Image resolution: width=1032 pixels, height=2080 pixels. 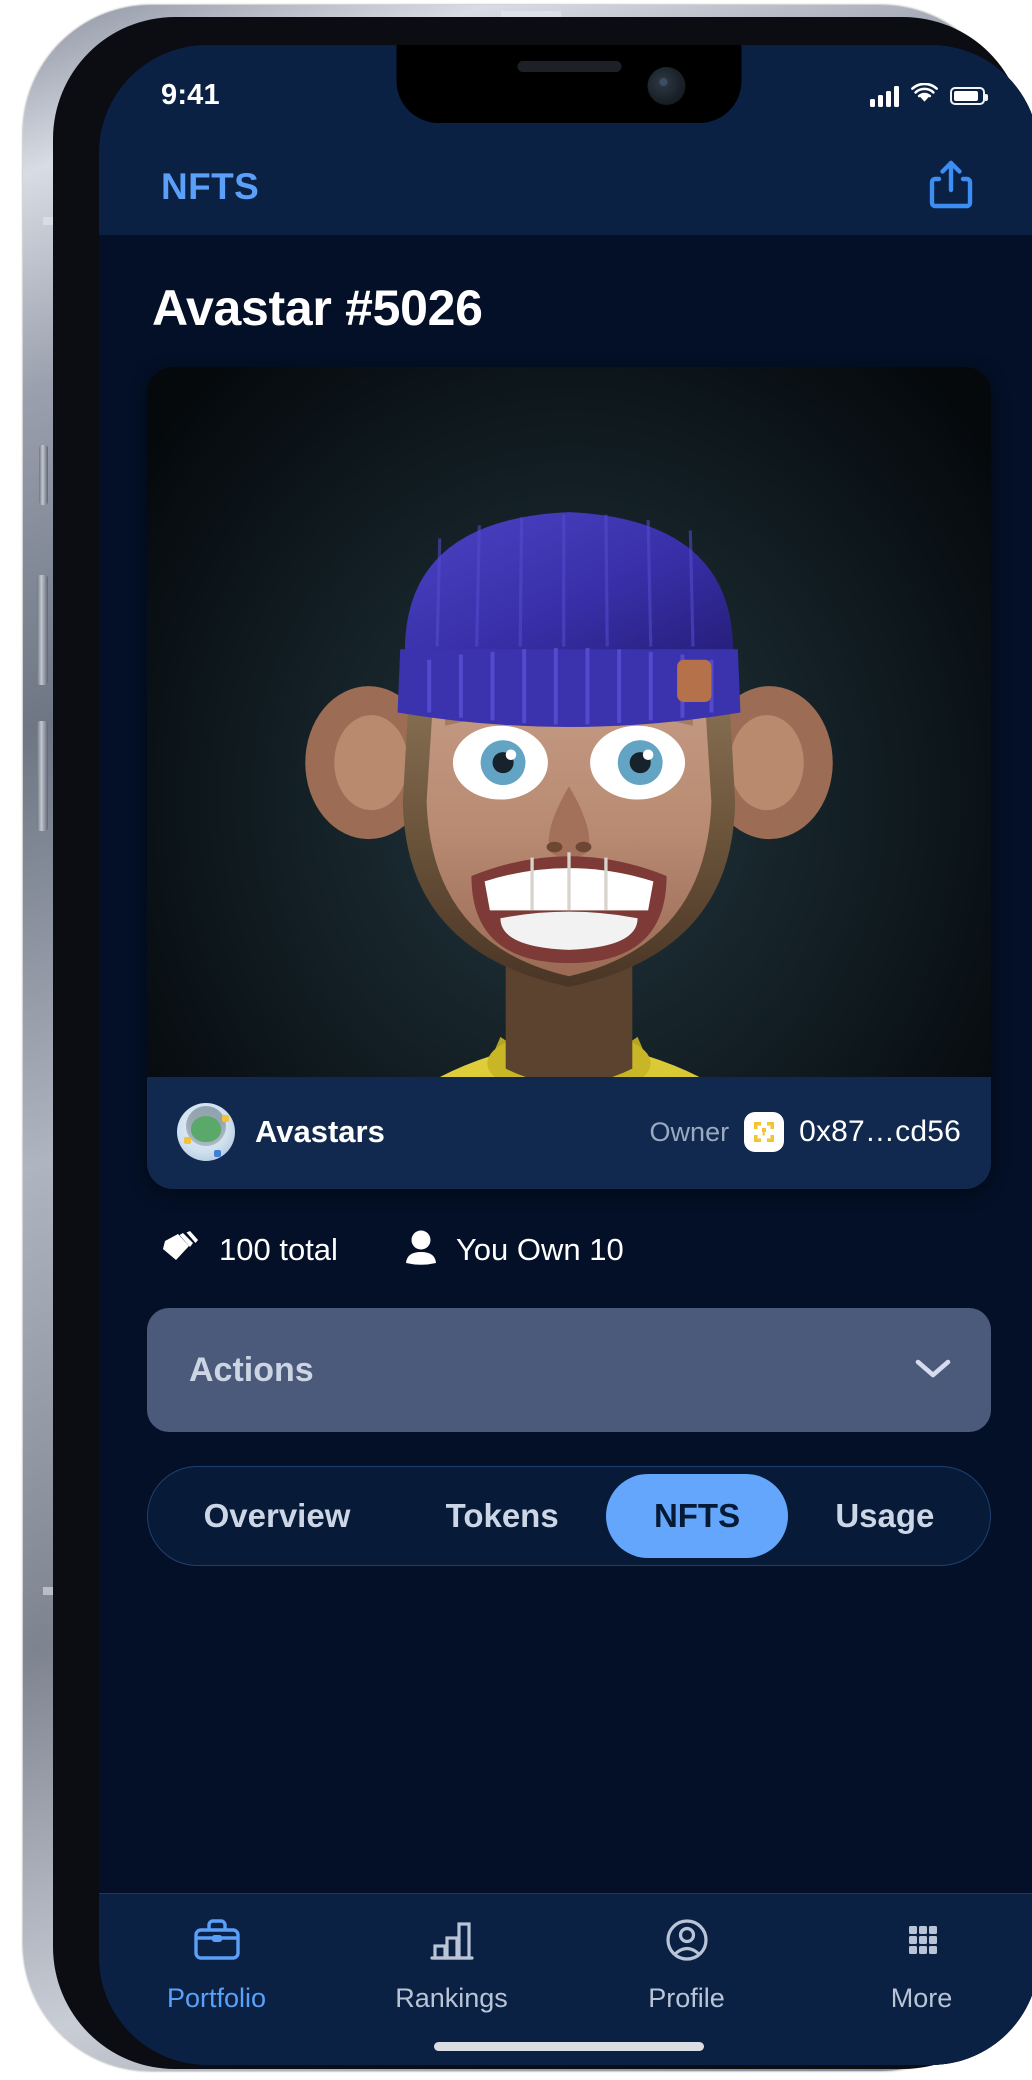 What do you see at coordinates (210, 186) in the screenshot?
I see `nav-title: NFTS` at bounding box center [210, 186].